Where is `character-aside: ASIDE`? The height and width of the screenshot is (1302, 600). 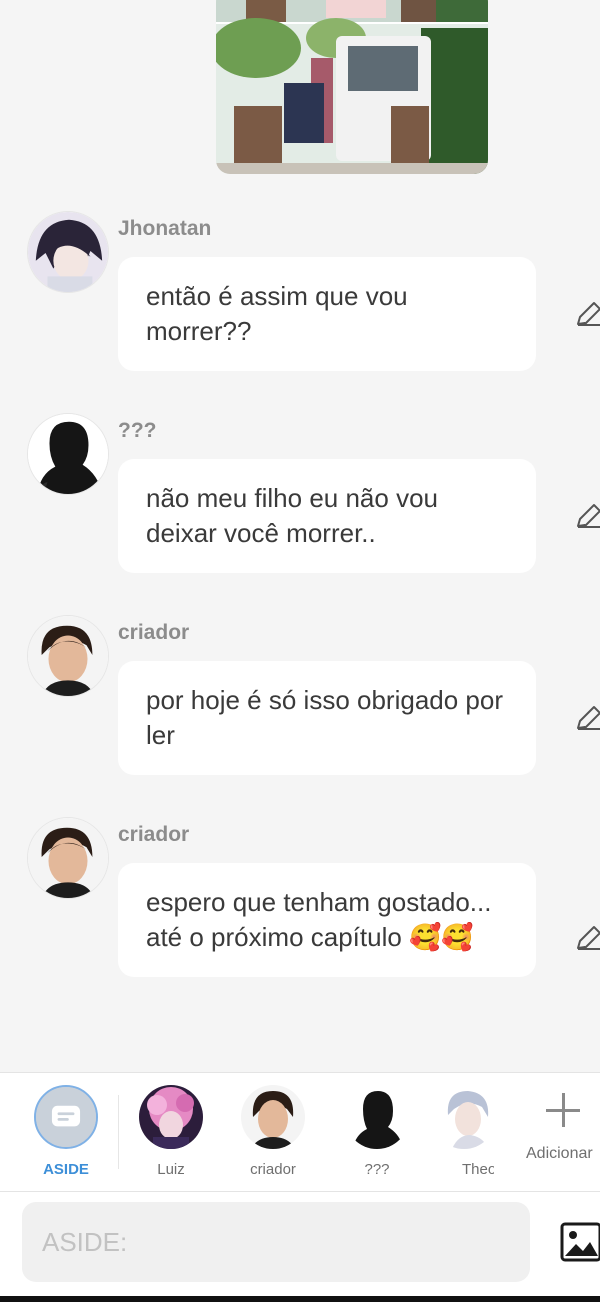
character-aside: ASIDE is located at coordinates (66, 1131).